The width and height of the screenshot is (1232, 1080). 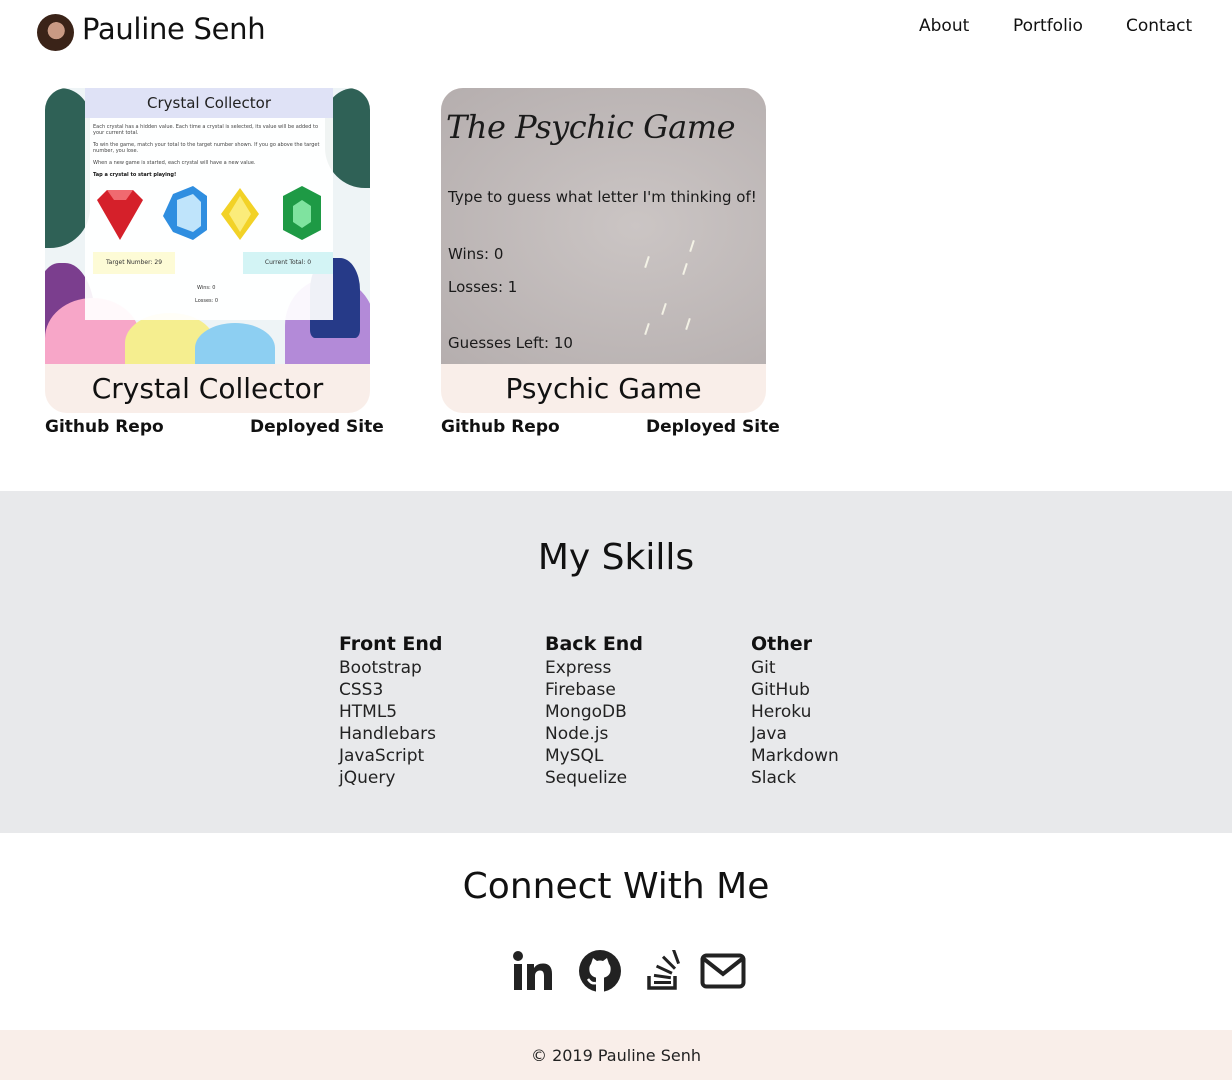 What do you see at coordinates (586, 778) in the screenshot?
I see `skill-item: Sequelize` at bounding box center [586, 778].